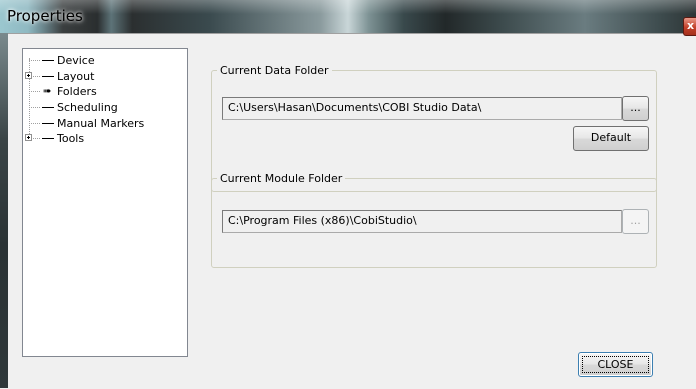 The height and width of the screenshot is (389, 696). What do you see at coordinates (105, 76) in the screenshot?
I see `tree-item-layout: Layout` at bounding box center [105, 76].